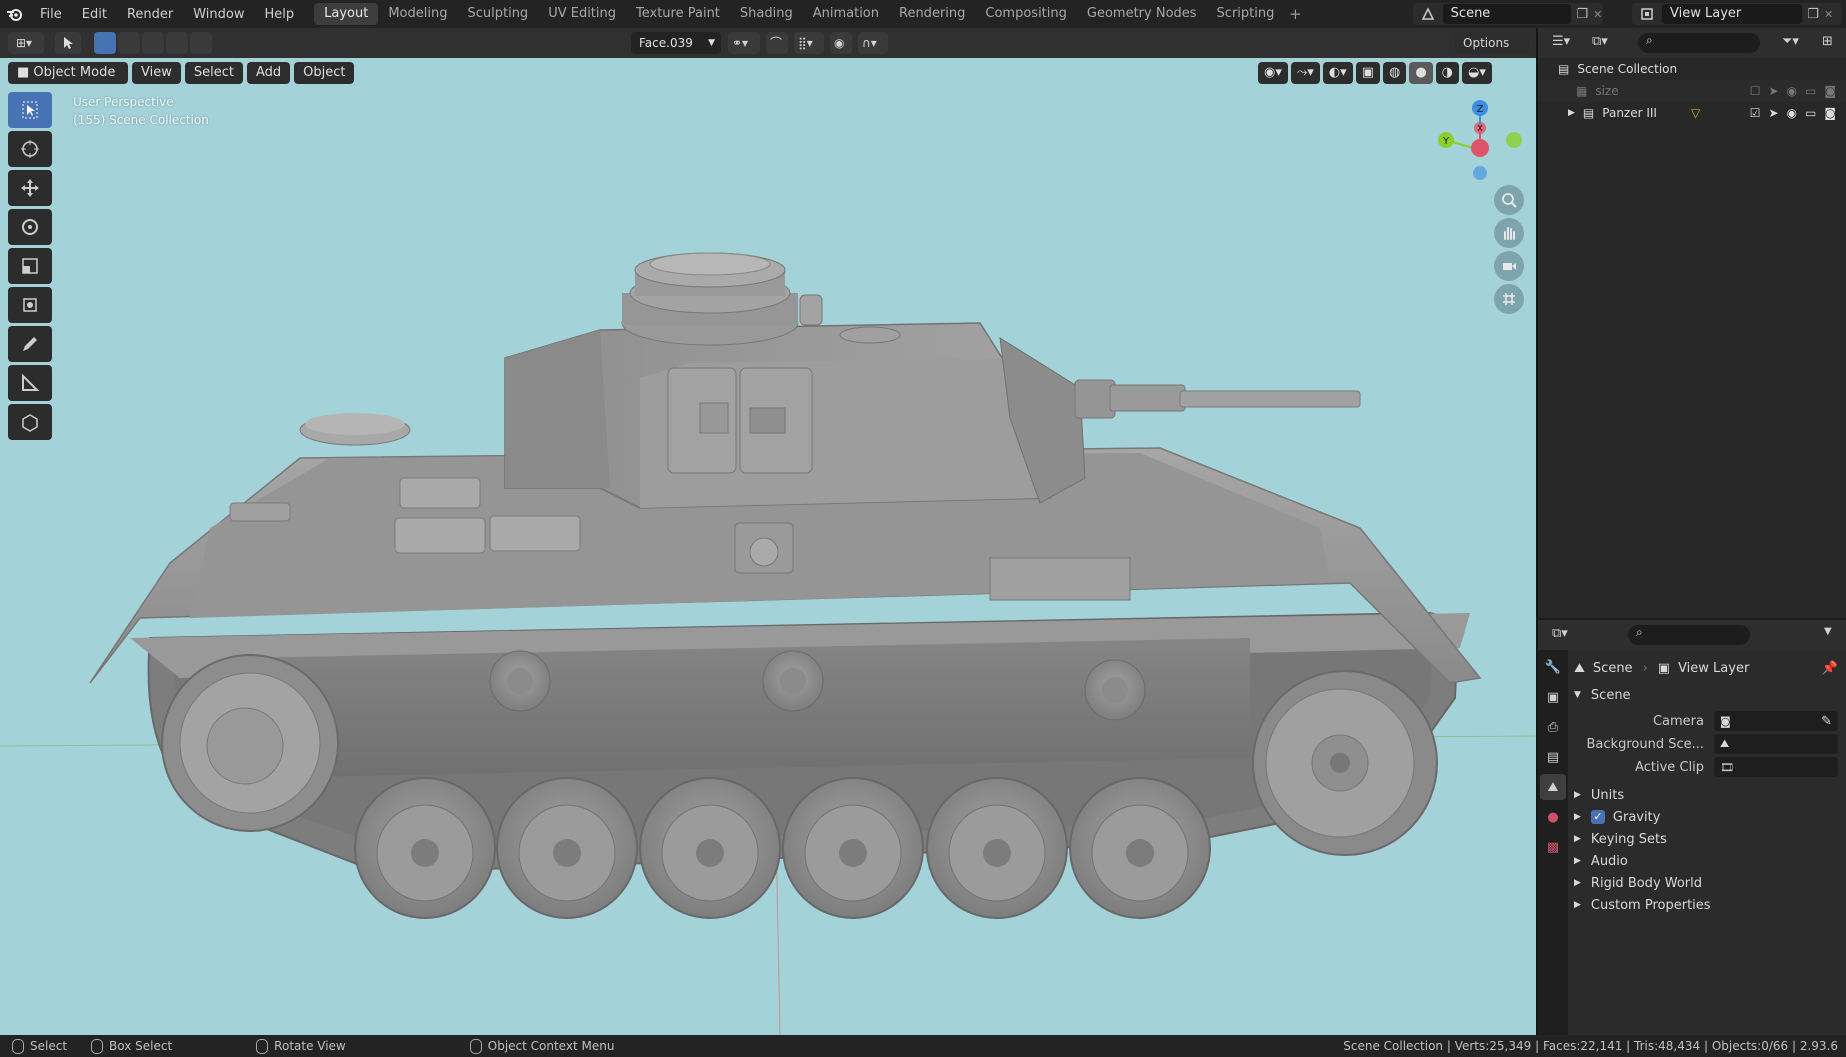 This screenshot has width=1846, height=1057. I want to click on tab-uv-editing: UV Editing, so click(582, 14).